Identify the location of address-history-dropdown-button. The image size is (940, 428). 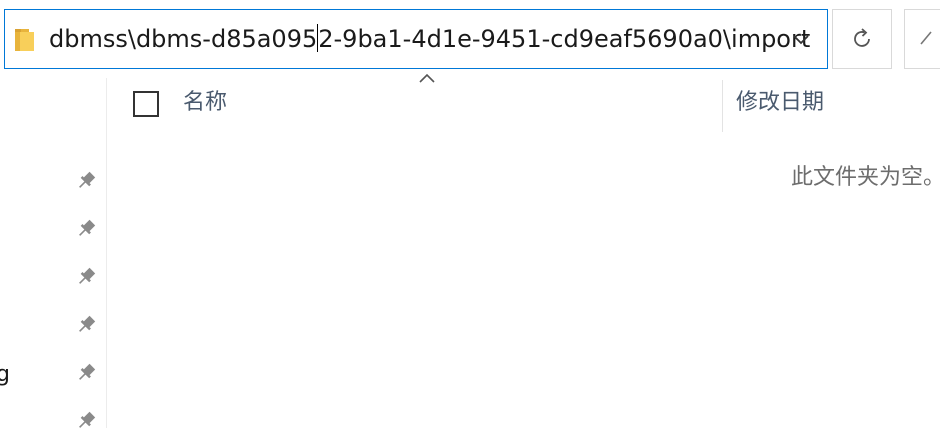
(801, 40).